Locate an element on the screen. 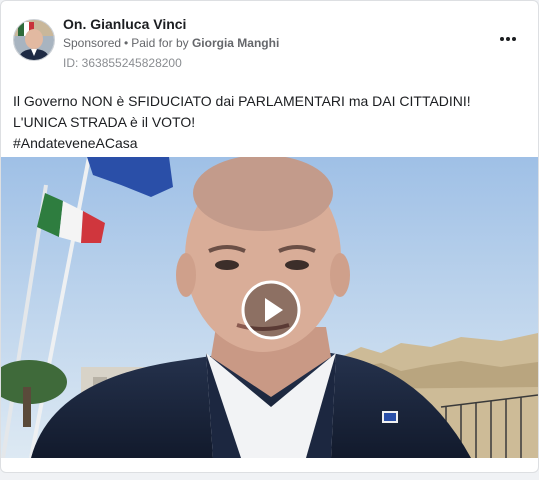 The image size is (539, 480). more-horizontal-icon is located at coordinates (507, 39).